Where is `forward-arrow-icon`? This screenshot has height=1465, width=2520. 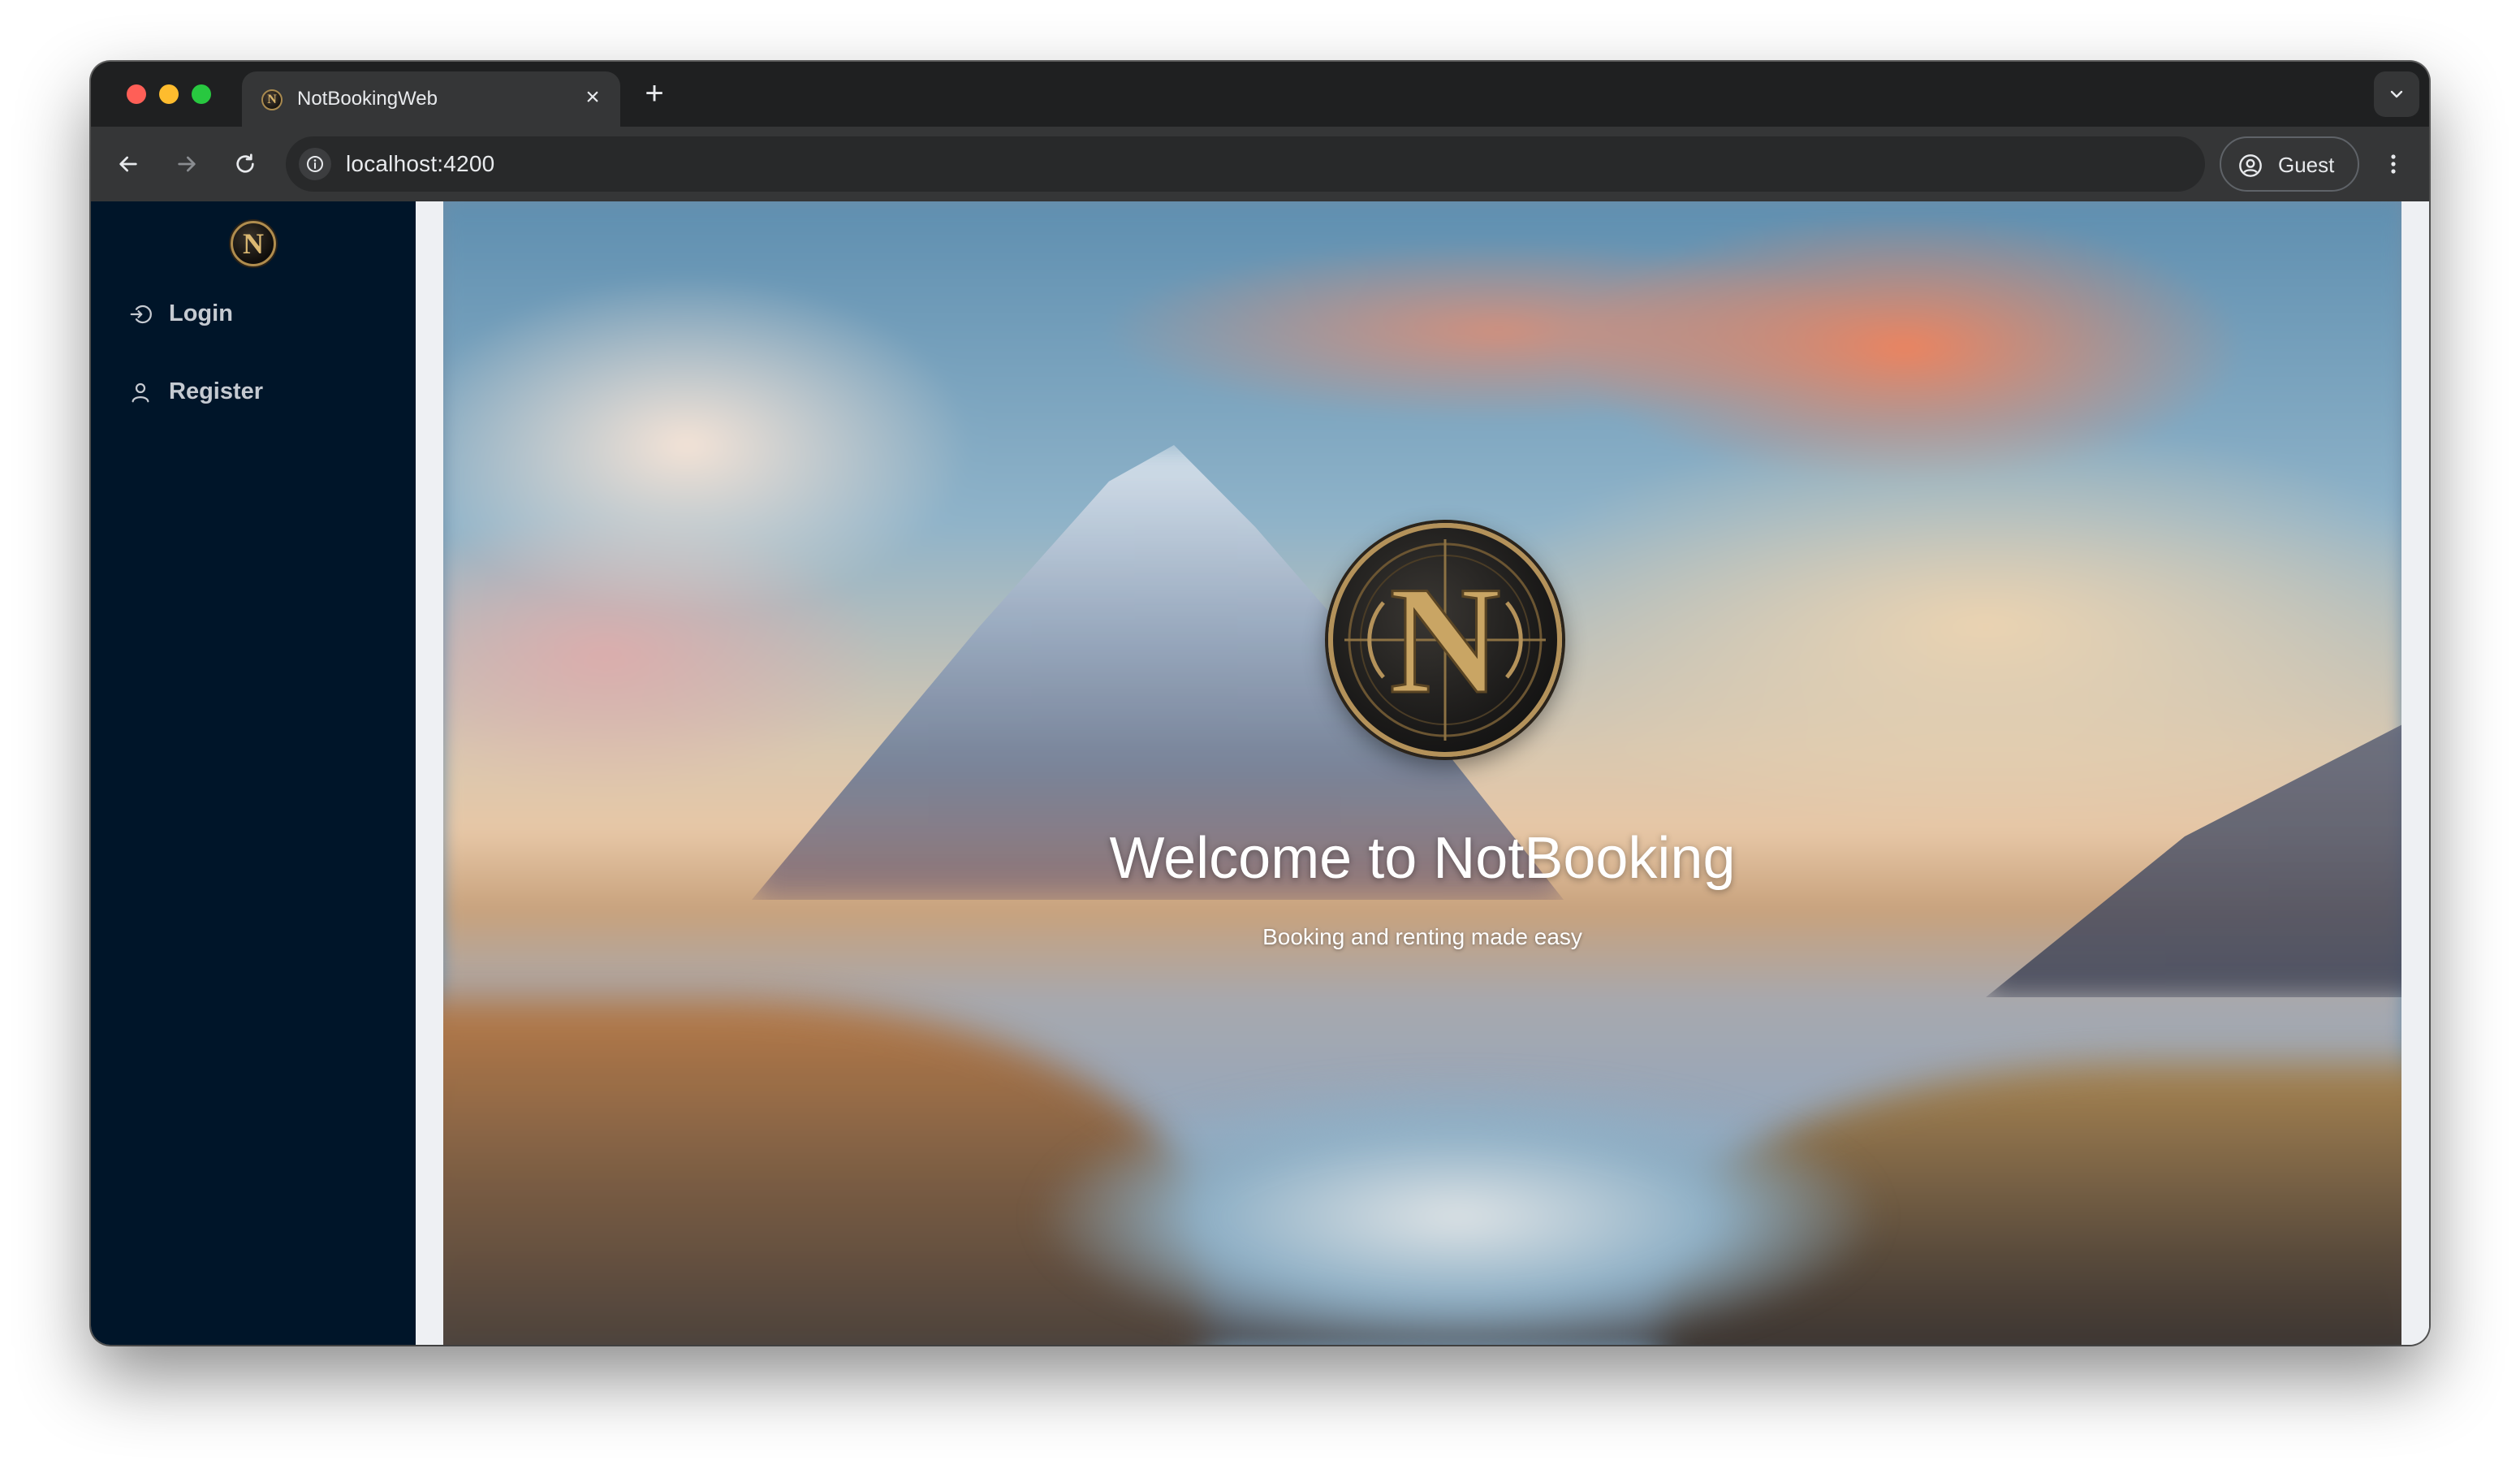
forward-arrow-icon is located at coordinates (187, 164).